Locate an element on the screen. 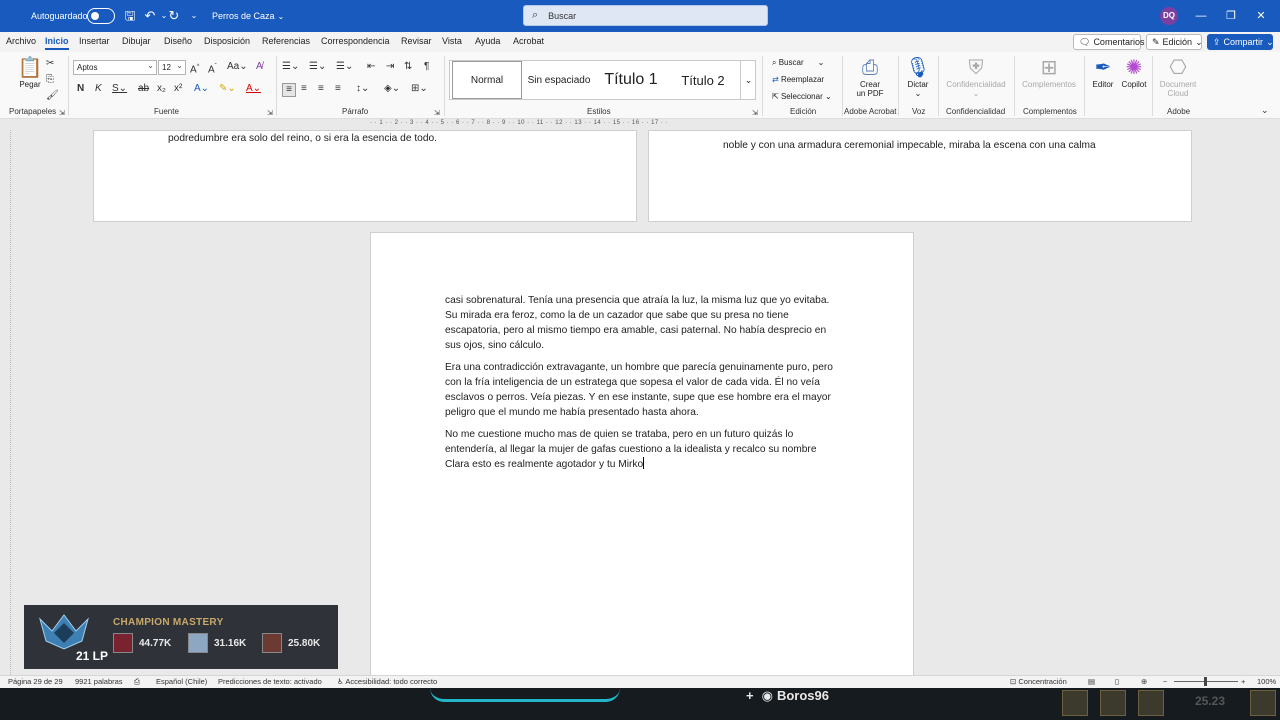 The image size is (1280, 720). tab-inicio: Inicio is located at coordinates (57, 43).